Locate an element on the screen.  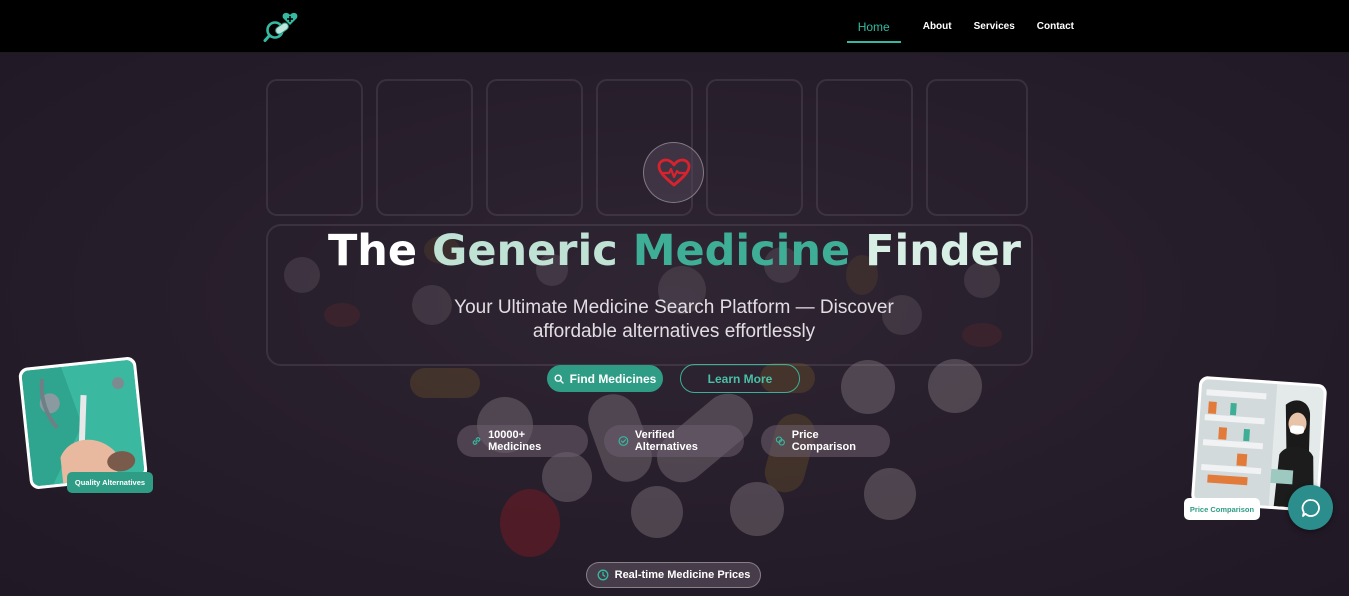
feature-verified-alternatives: Verified Alternatives is located at coordinates (674, 441).